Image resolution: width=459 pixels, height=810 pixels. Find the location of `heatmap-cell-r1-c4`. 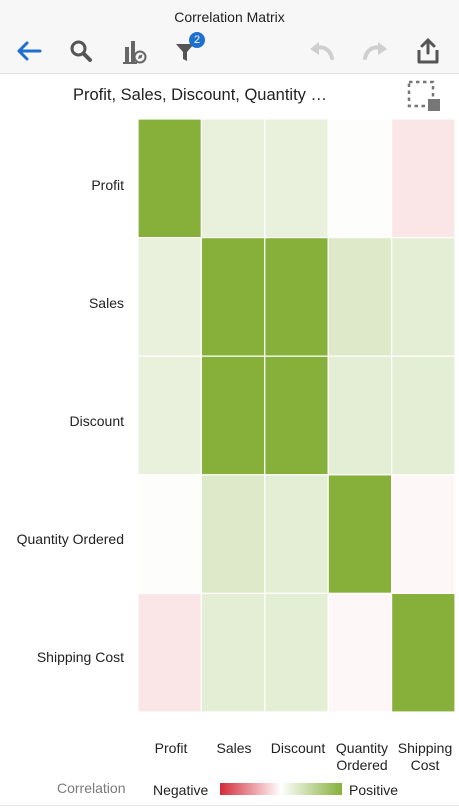

heatmap-cell-r1-c4 is located at coordinates (423, 297).